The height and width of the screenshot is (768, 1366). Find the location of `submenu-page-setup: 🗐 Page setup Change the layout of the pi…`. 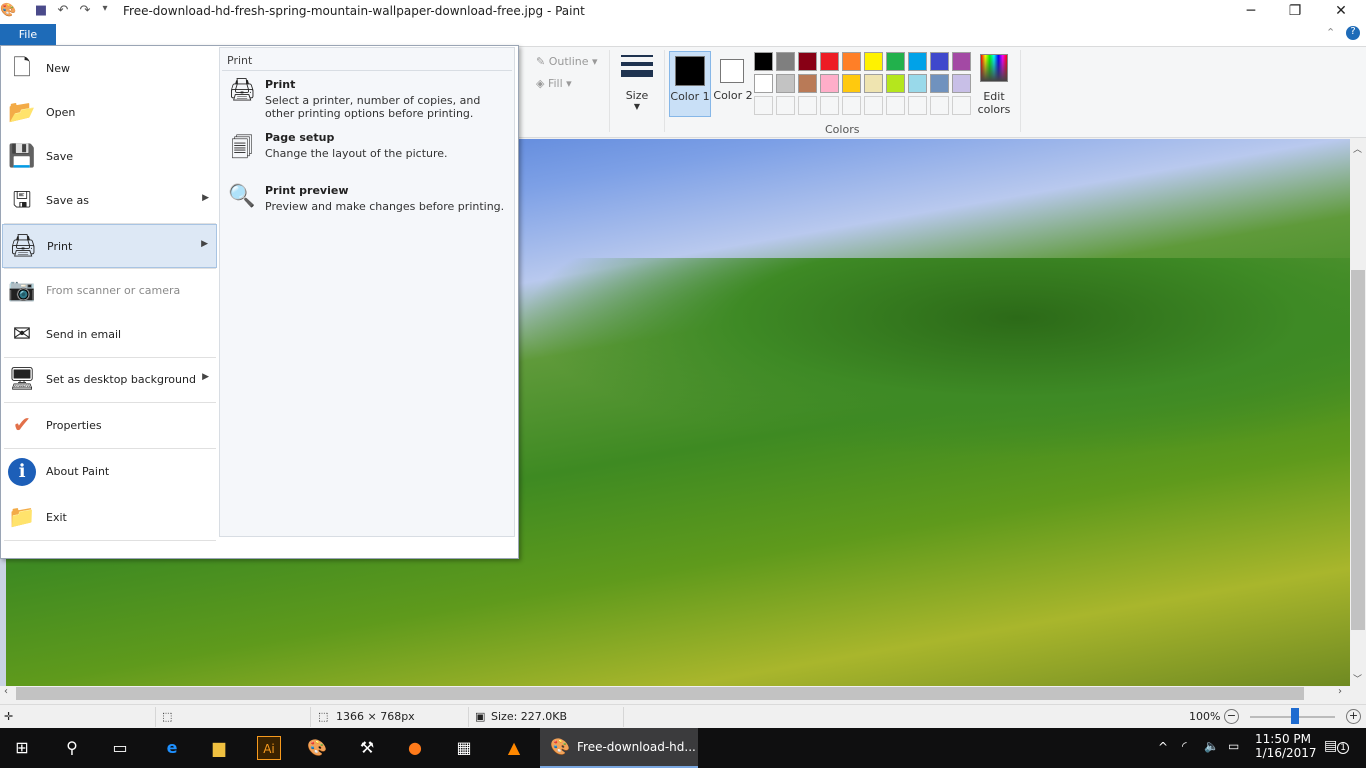

submenu-page-setup: 🗐 Page setup Change the layout of the pi… is located at coordinates (368, 148).